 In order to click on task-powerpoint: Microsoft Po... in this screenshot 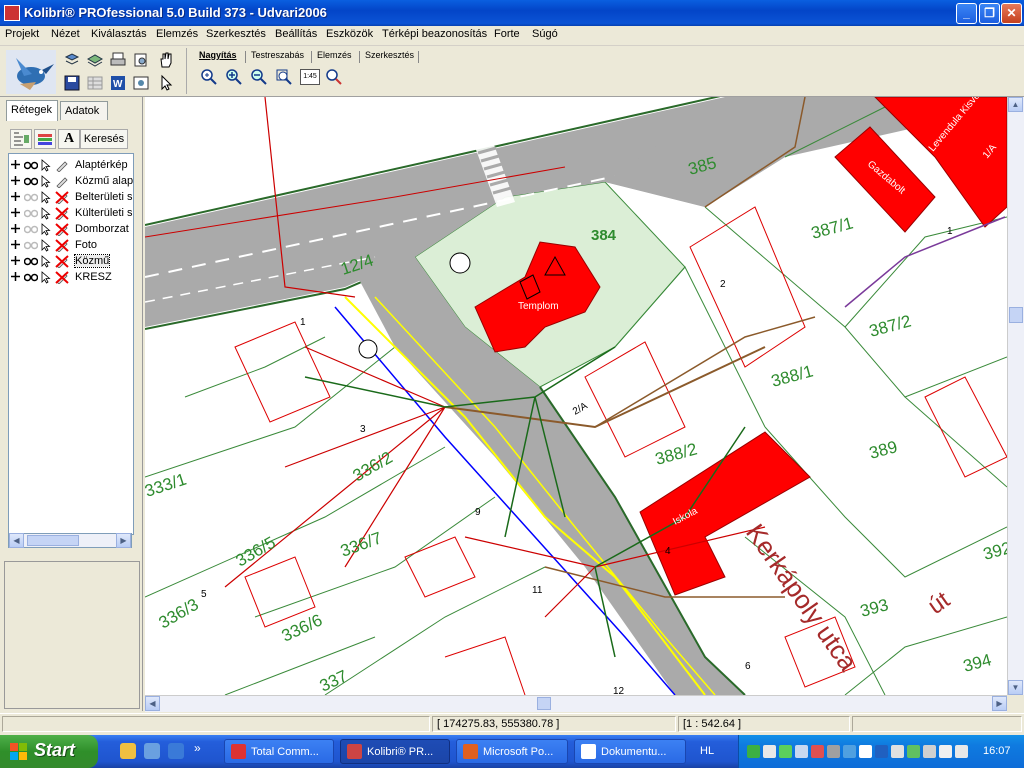, I will do `click(512, 751)`.